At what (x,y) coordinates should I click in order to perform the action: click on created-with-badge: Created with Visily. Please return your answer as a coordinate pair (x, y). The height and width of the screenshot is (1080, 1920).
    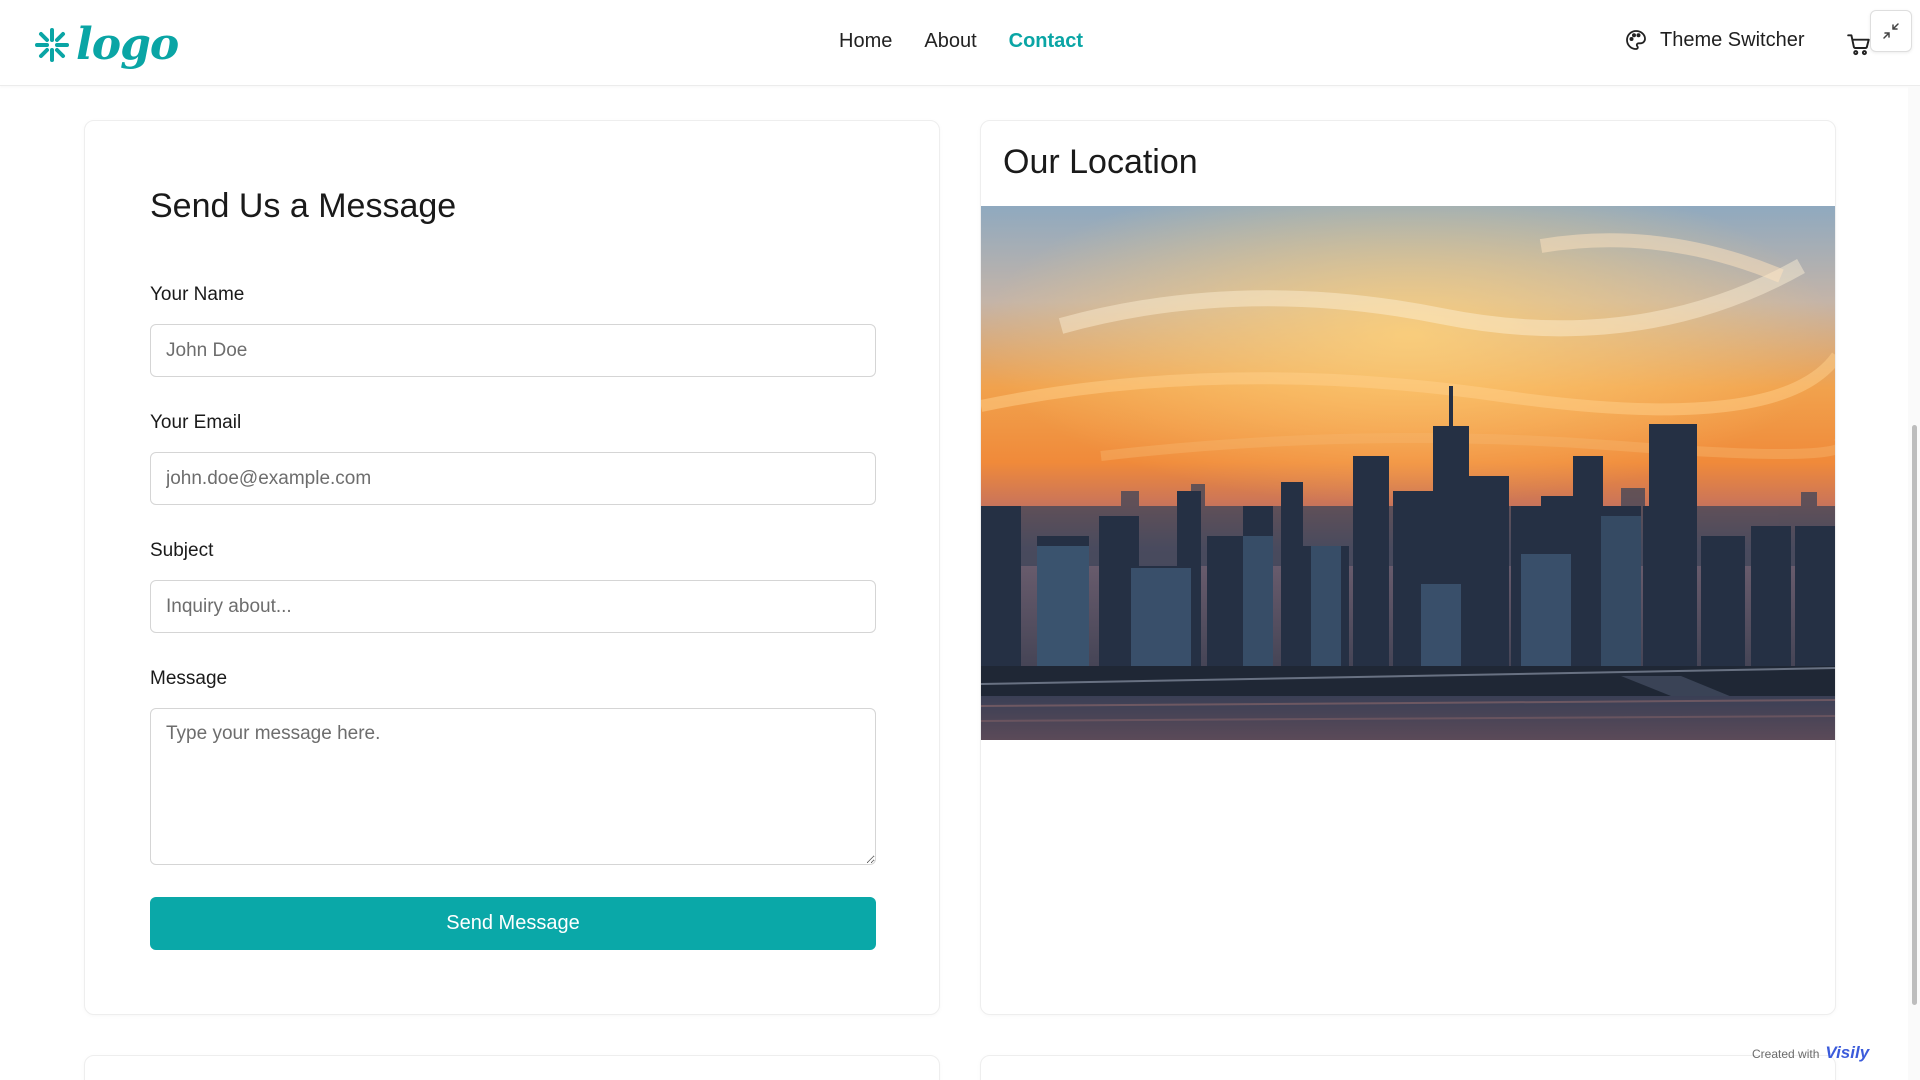
    Looking at the image, I should click on (1810, 1053).